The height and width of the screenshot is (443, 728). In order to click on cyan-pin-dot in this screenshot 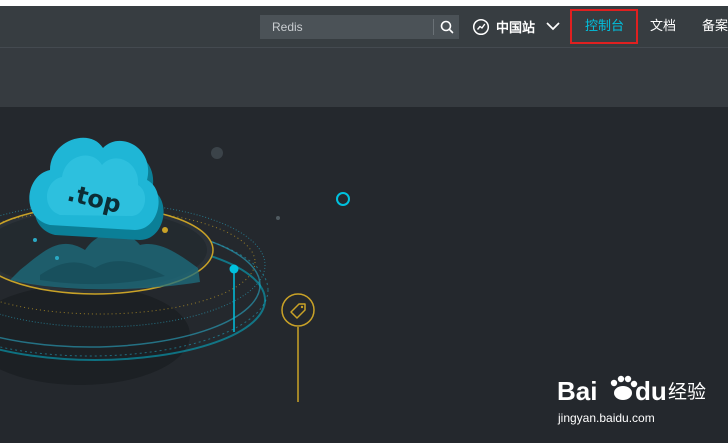, I will do `click(234, 269)`.